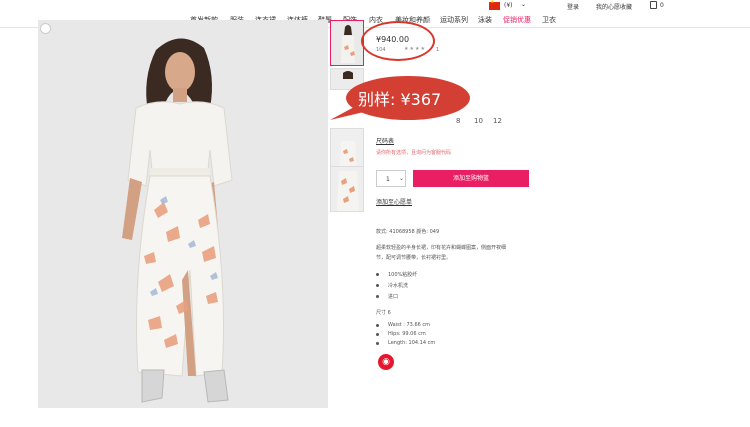 The width and height of the screenshot is (750, 427). I want to click on weibo-icon: ◉, so click(386, 362).